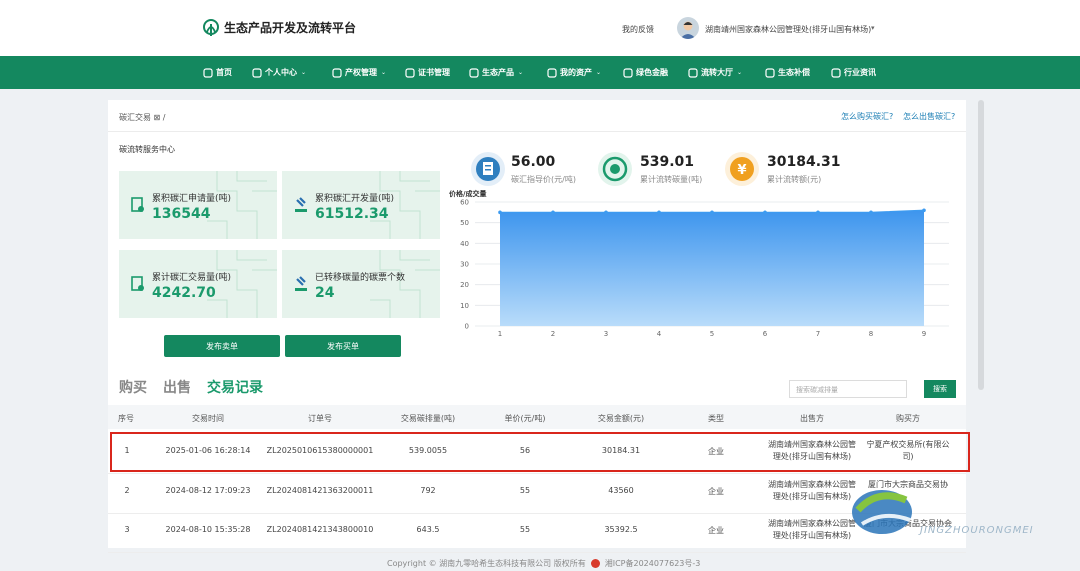 This screenshot has width=1080, height=571. I want to click on column-header: 类型, so click(716, 418).